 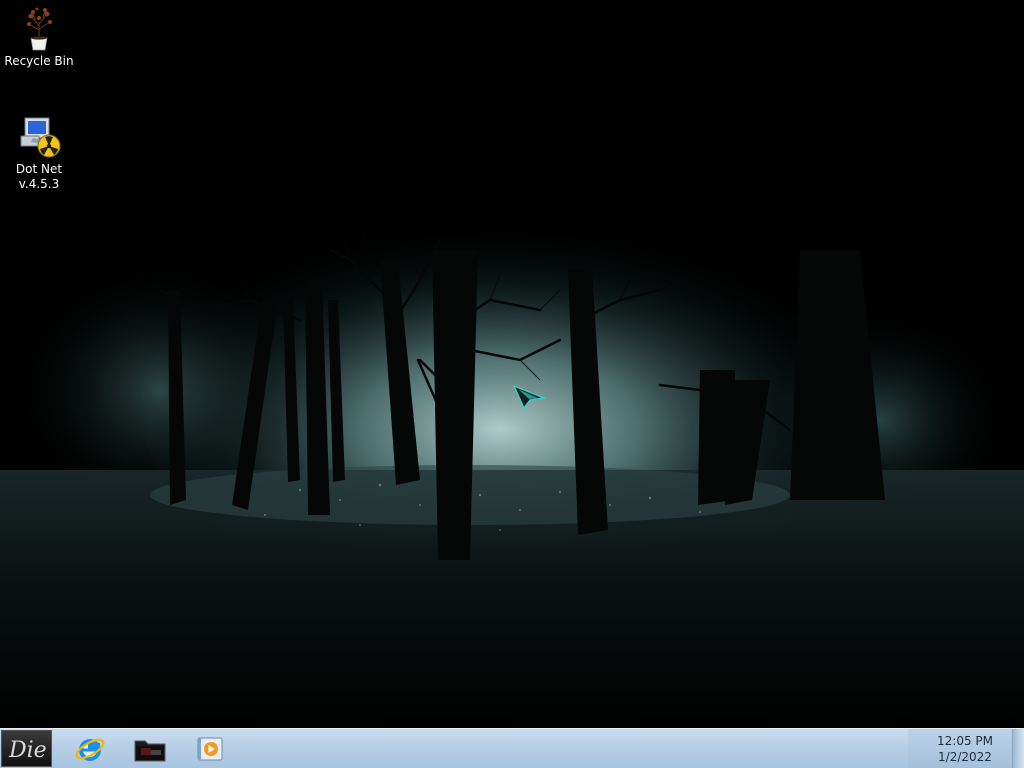 I want to click on taskbar-media-player, so click(x=210, y=749).